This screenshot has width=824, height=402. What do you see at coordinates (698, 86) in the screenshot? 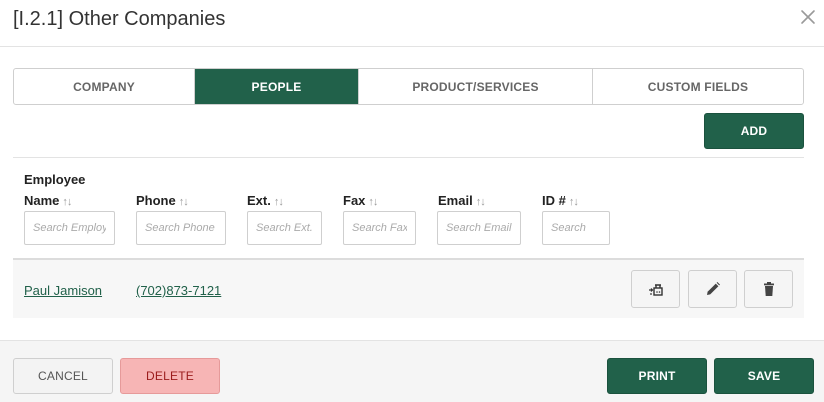
I see `tab-custom-fields: CUSTOM FIELDS` at bounding box center [698, 86].